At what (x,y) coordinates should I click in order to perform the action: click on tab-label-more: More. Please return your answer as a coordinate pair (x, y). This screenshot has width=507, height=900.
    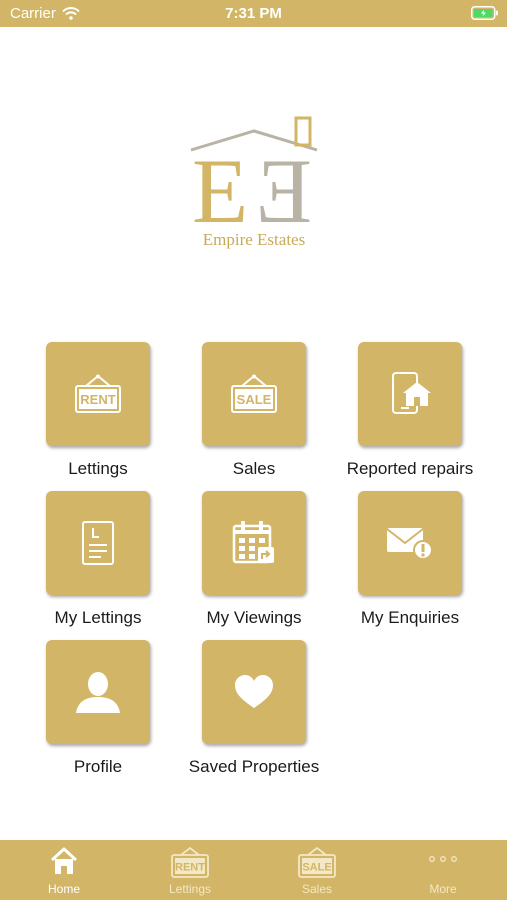
    Looking at the image, I should click on (443, 889).